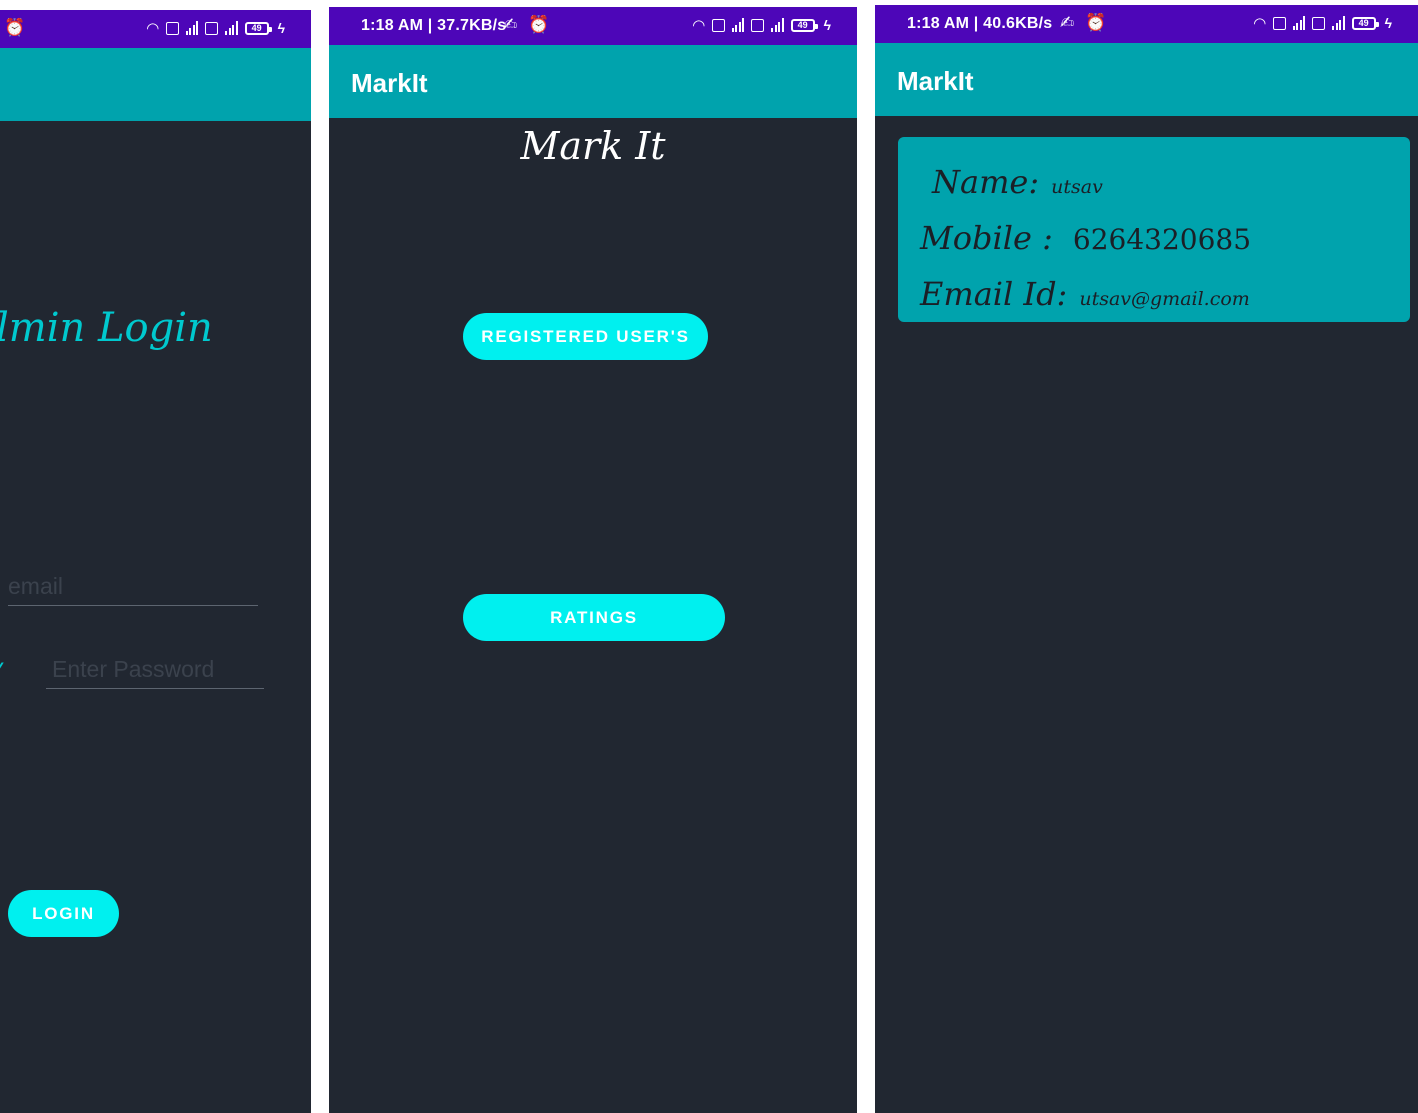 This screenshot has height=1113, width=1418. Describe the element at coordinates (155, 84) in the screenshot. I see `app-bar` at that location.